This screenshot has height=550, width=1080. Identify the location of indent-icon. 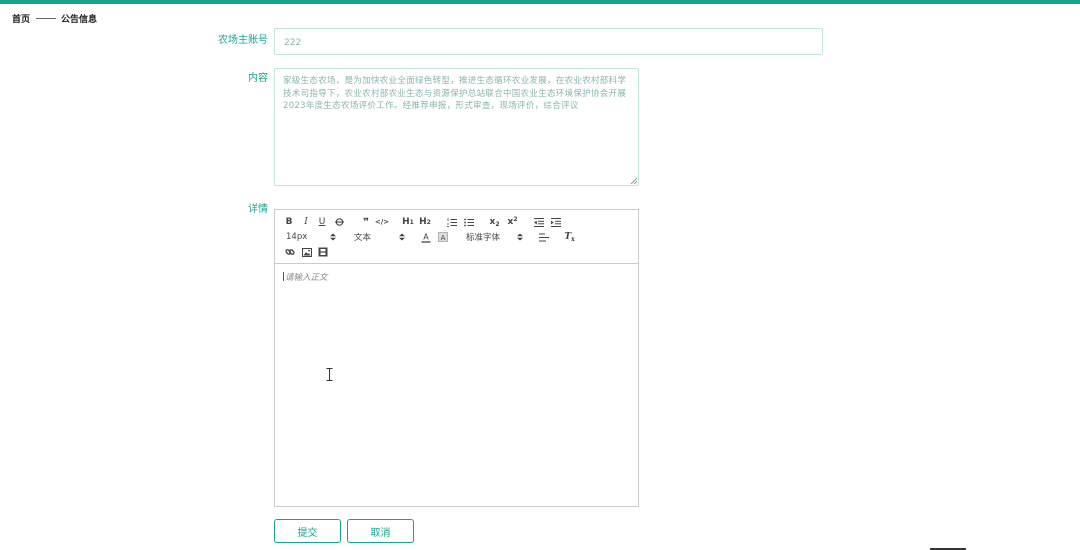
(555, 222).